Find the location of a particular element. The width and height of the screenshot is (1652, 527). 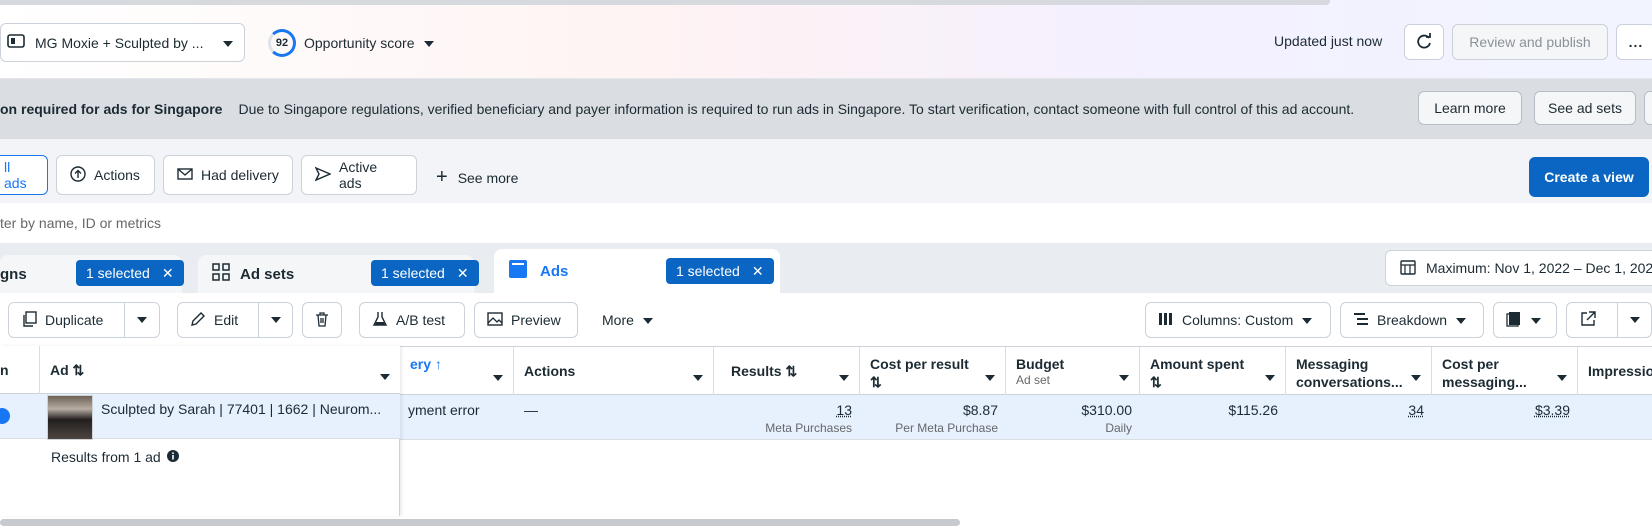

updated-status: Updated just now is located at coordinates (1328, 41).